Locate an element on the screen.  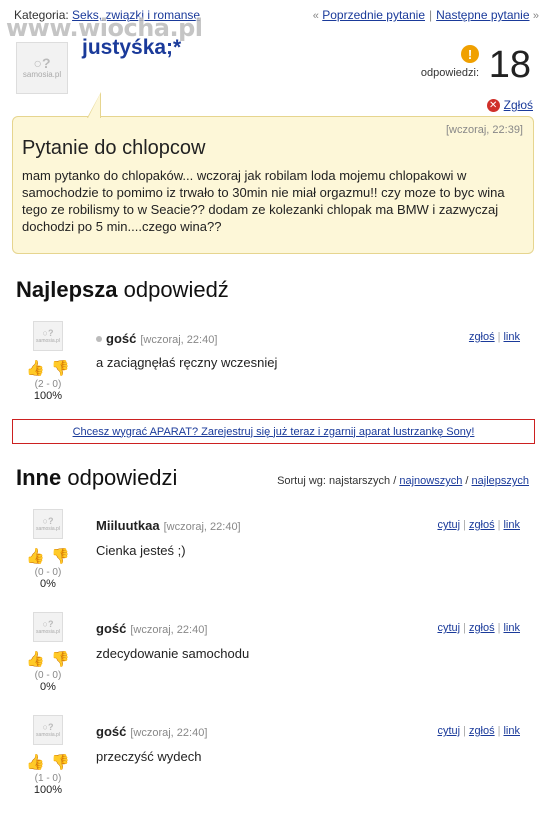
best-heading-bold: Najlepsza is located at coordinates (67, 289).